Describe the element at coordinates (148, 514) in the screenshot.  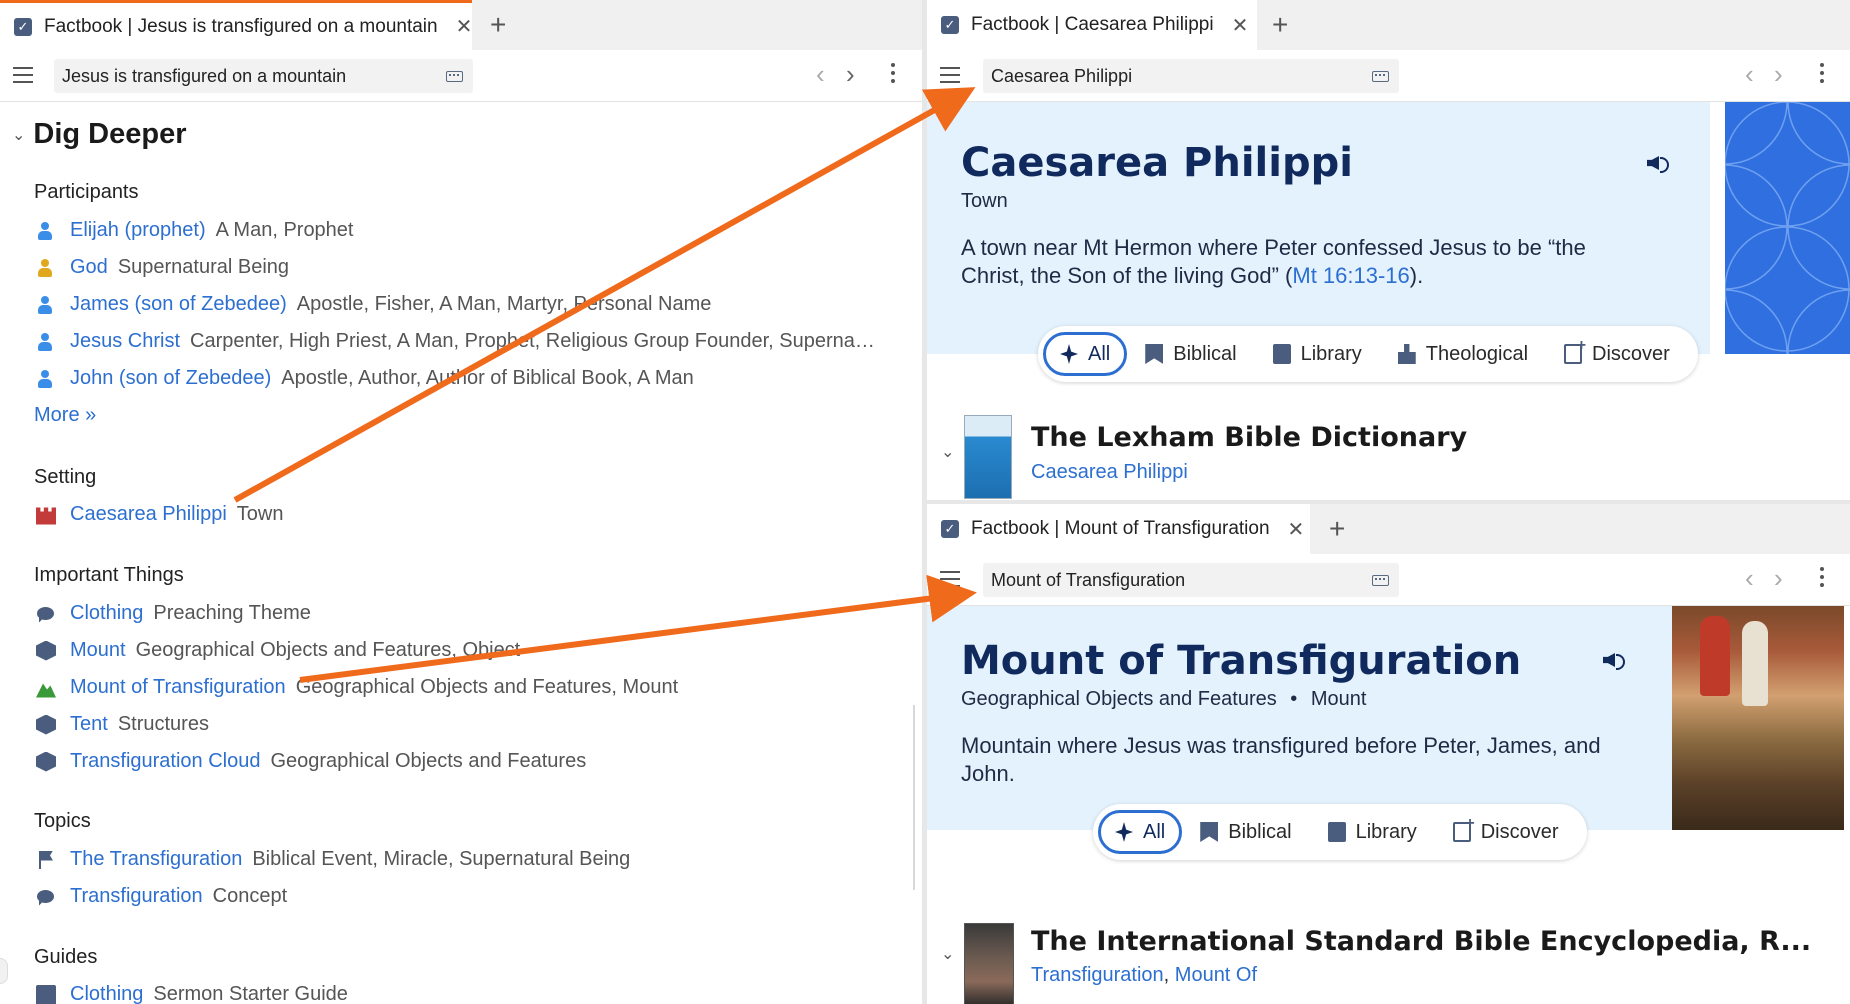
I see `entity-link: Caesarea Philippi` at that location.